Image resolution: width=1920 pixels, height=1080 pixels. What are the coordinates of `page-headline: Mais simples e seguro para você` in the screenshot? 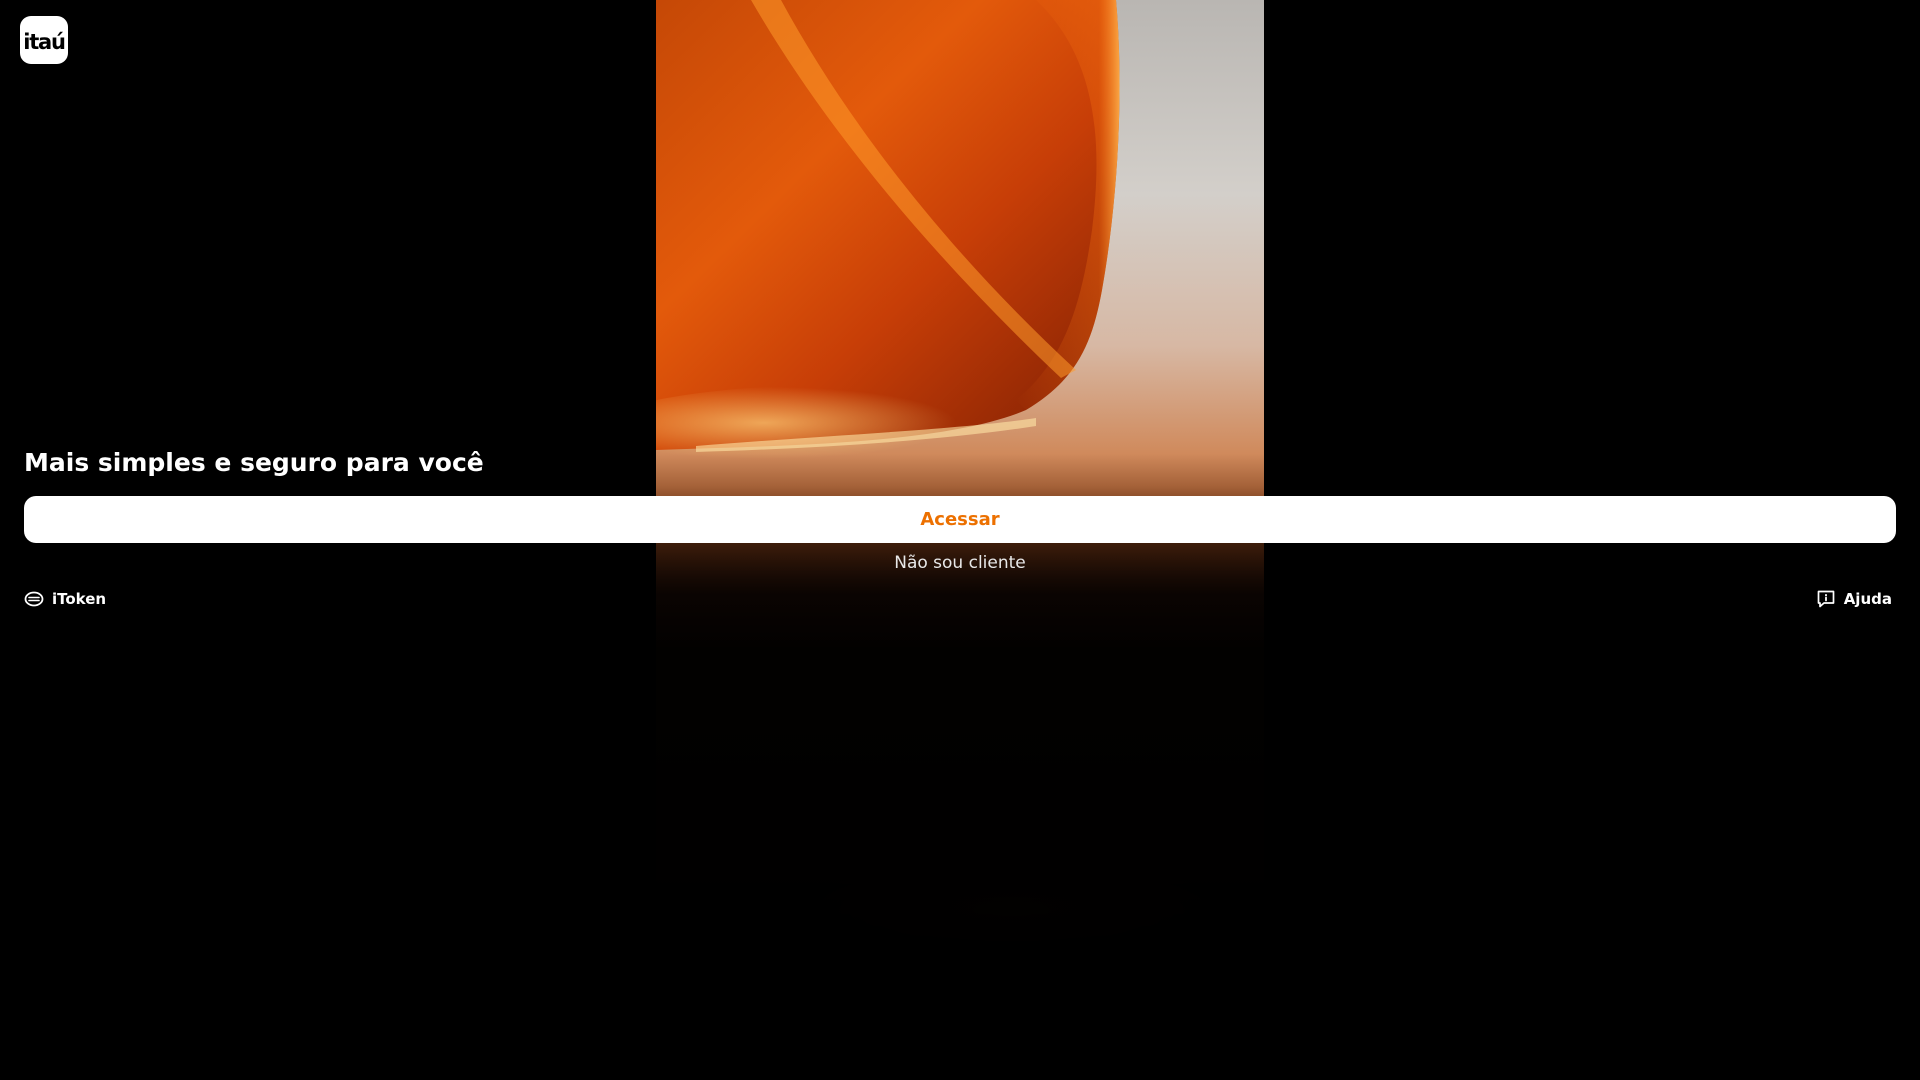 It's located at (254, 462).